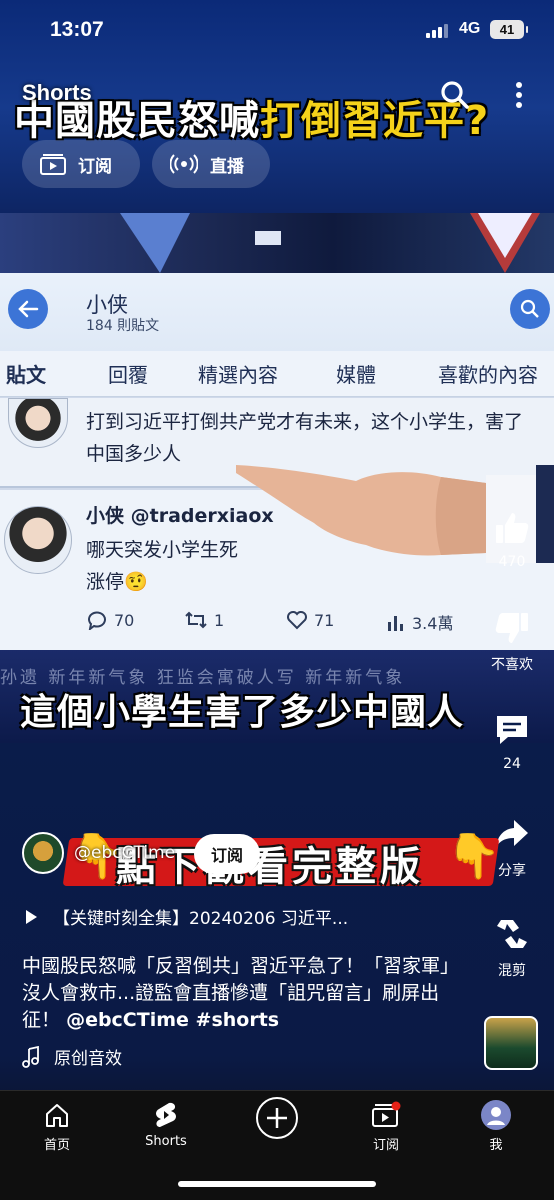 The image size is (554, 1200). What do you see at coordinates (238, 375) in the screenshot?
I see `twitter-tab: 精選內容` at bounding box center [238, 375].